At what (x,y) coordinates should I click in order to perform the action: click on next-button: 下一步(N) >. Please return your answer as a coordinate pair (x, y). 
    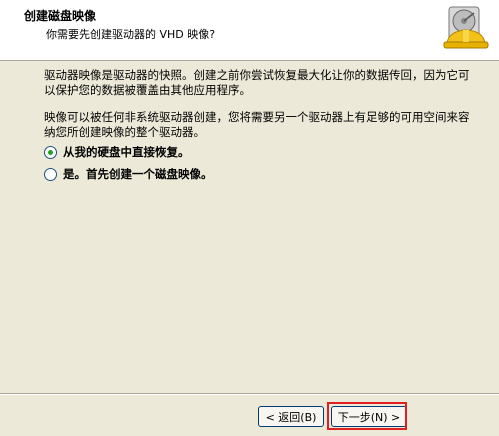
    Looking at the image, I should click on (369, 416).